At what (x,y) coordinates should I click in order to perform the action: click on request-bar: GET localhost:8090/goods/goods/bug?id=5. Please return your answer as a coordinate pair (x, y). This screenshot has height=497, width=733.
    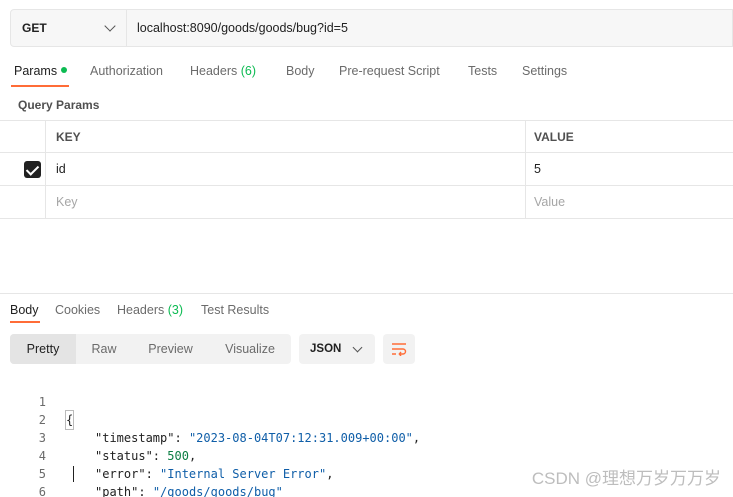
    Looking at the image, I should click on (371, 28).